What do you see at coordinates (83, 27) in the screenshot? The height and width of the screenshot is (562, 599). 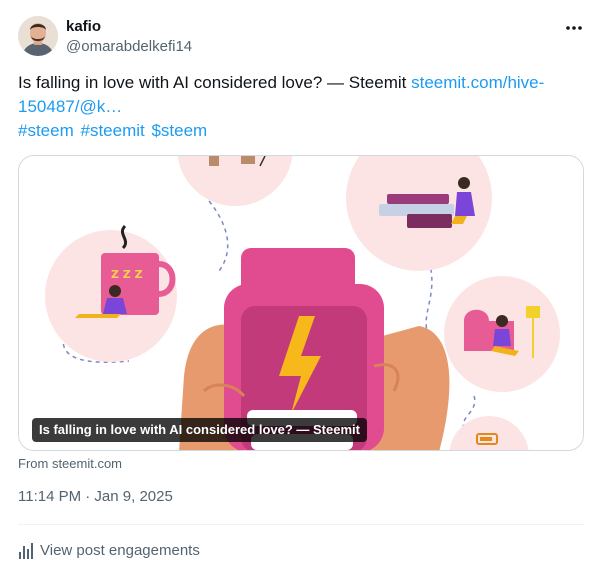 I see `author-display-name: kafio` at bounding box center [83, 27].